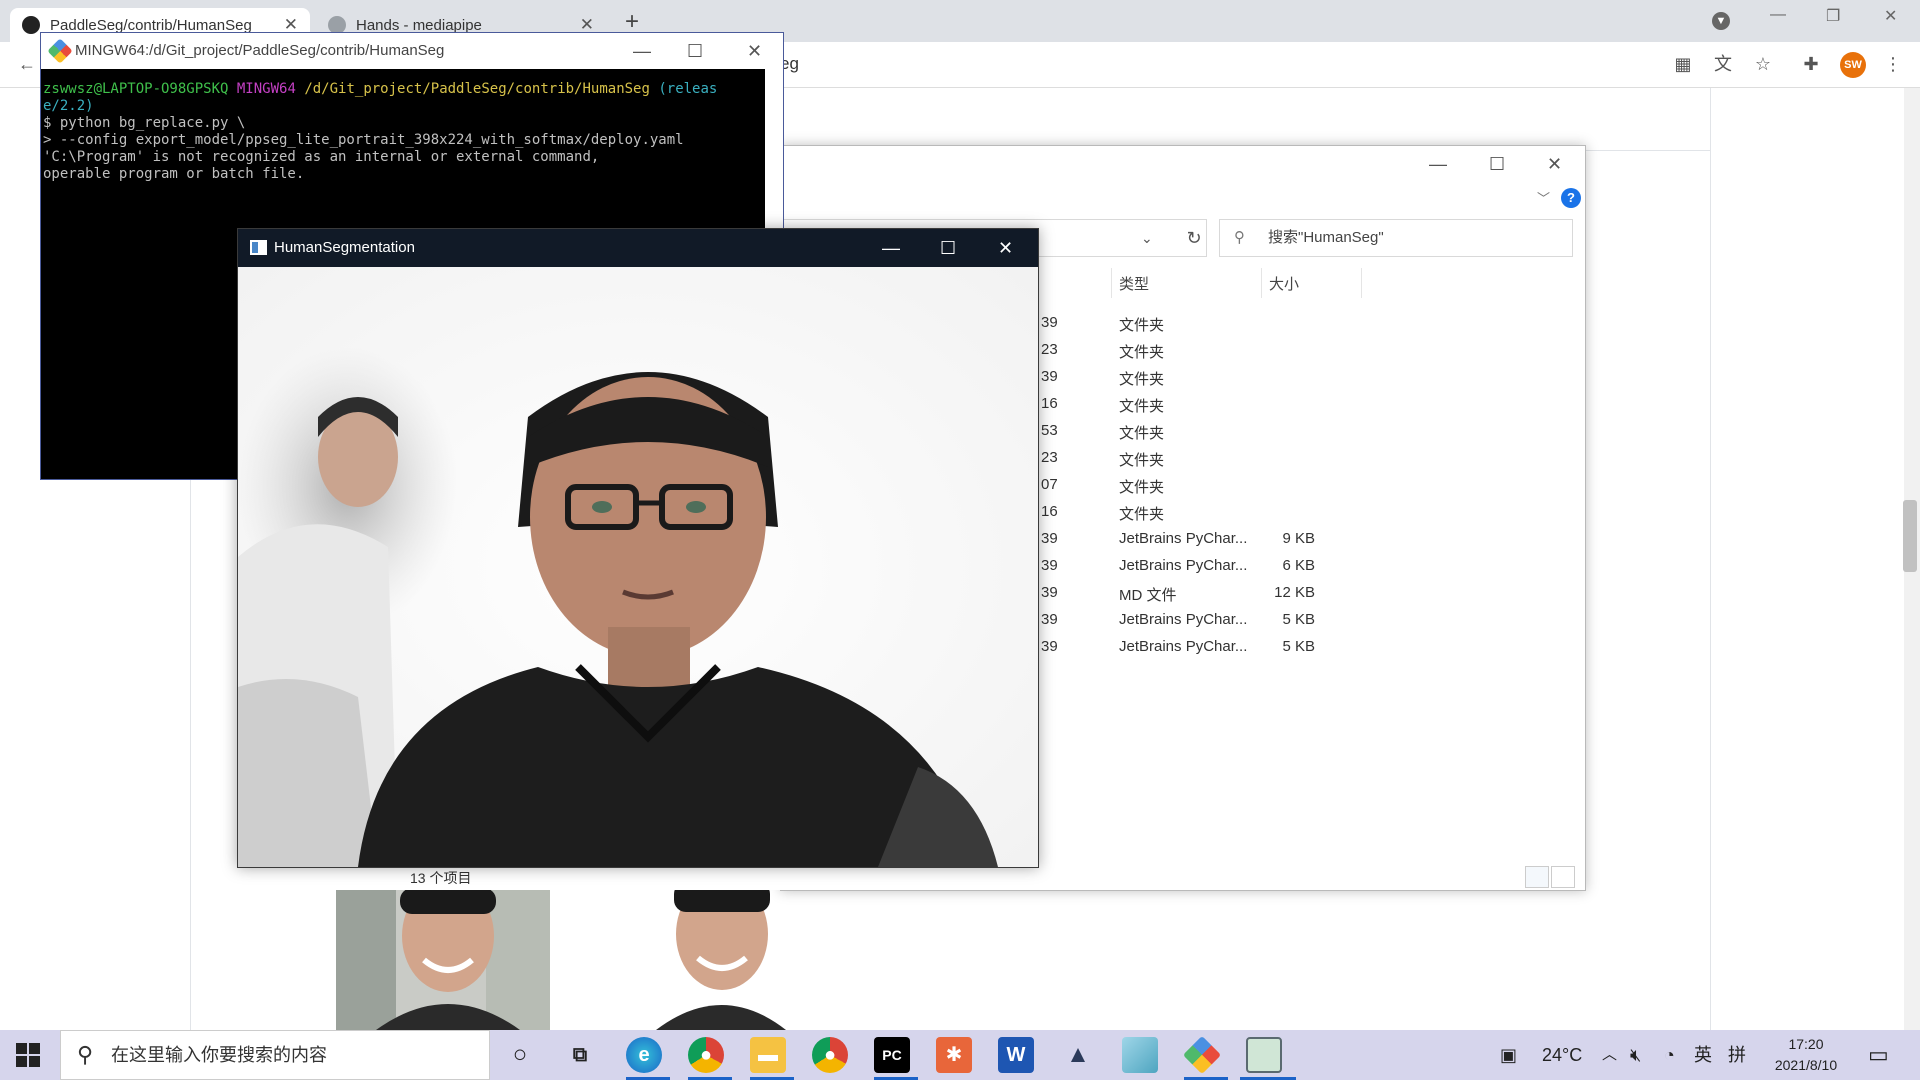  What do you see at coordinates (892, 1055) in the screenshot?
I see `pycharm-icon: PC` at bounding box center [892, 1055].